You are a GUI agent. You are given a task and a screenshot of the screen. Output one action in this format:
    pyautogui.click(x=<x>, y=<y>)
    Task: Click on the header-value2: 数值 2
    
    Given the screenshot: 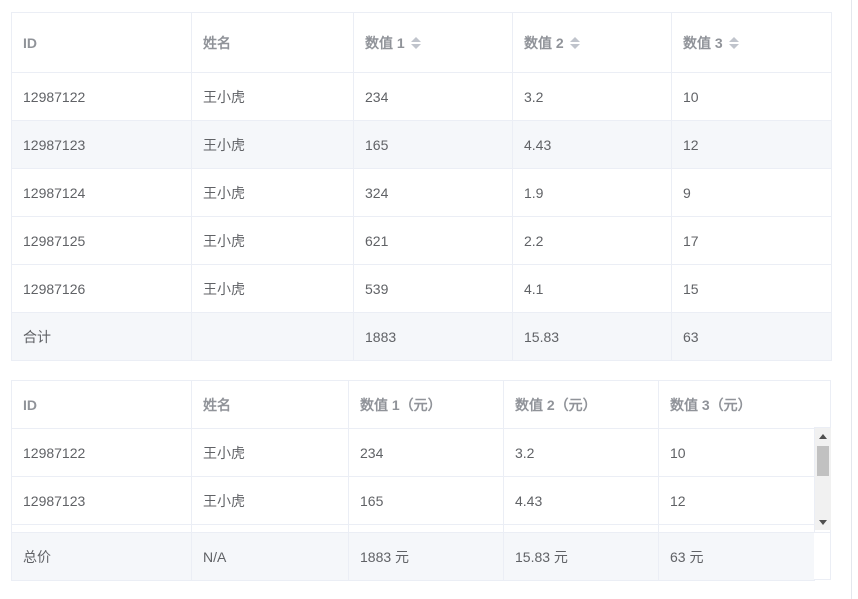 What is the action you would take?
    pyautogui.click(x=592, y=42)
    